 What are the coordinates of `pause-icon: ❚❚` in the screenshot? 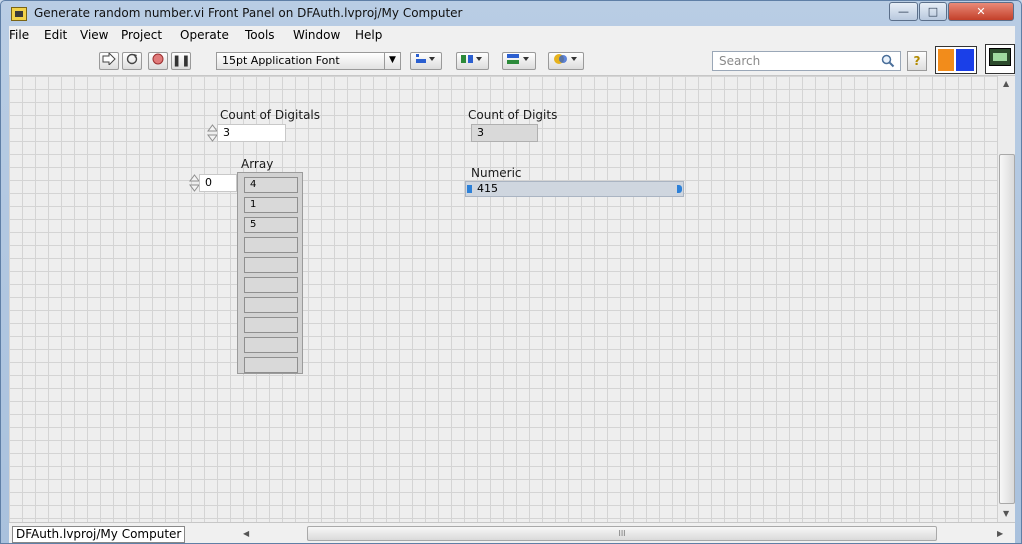 It's located at (181, 61).